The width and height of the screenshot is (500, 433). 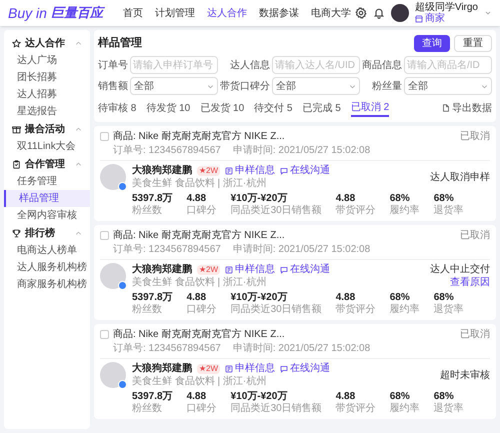 I want to click on file-icon, so click(x=446, y=108).